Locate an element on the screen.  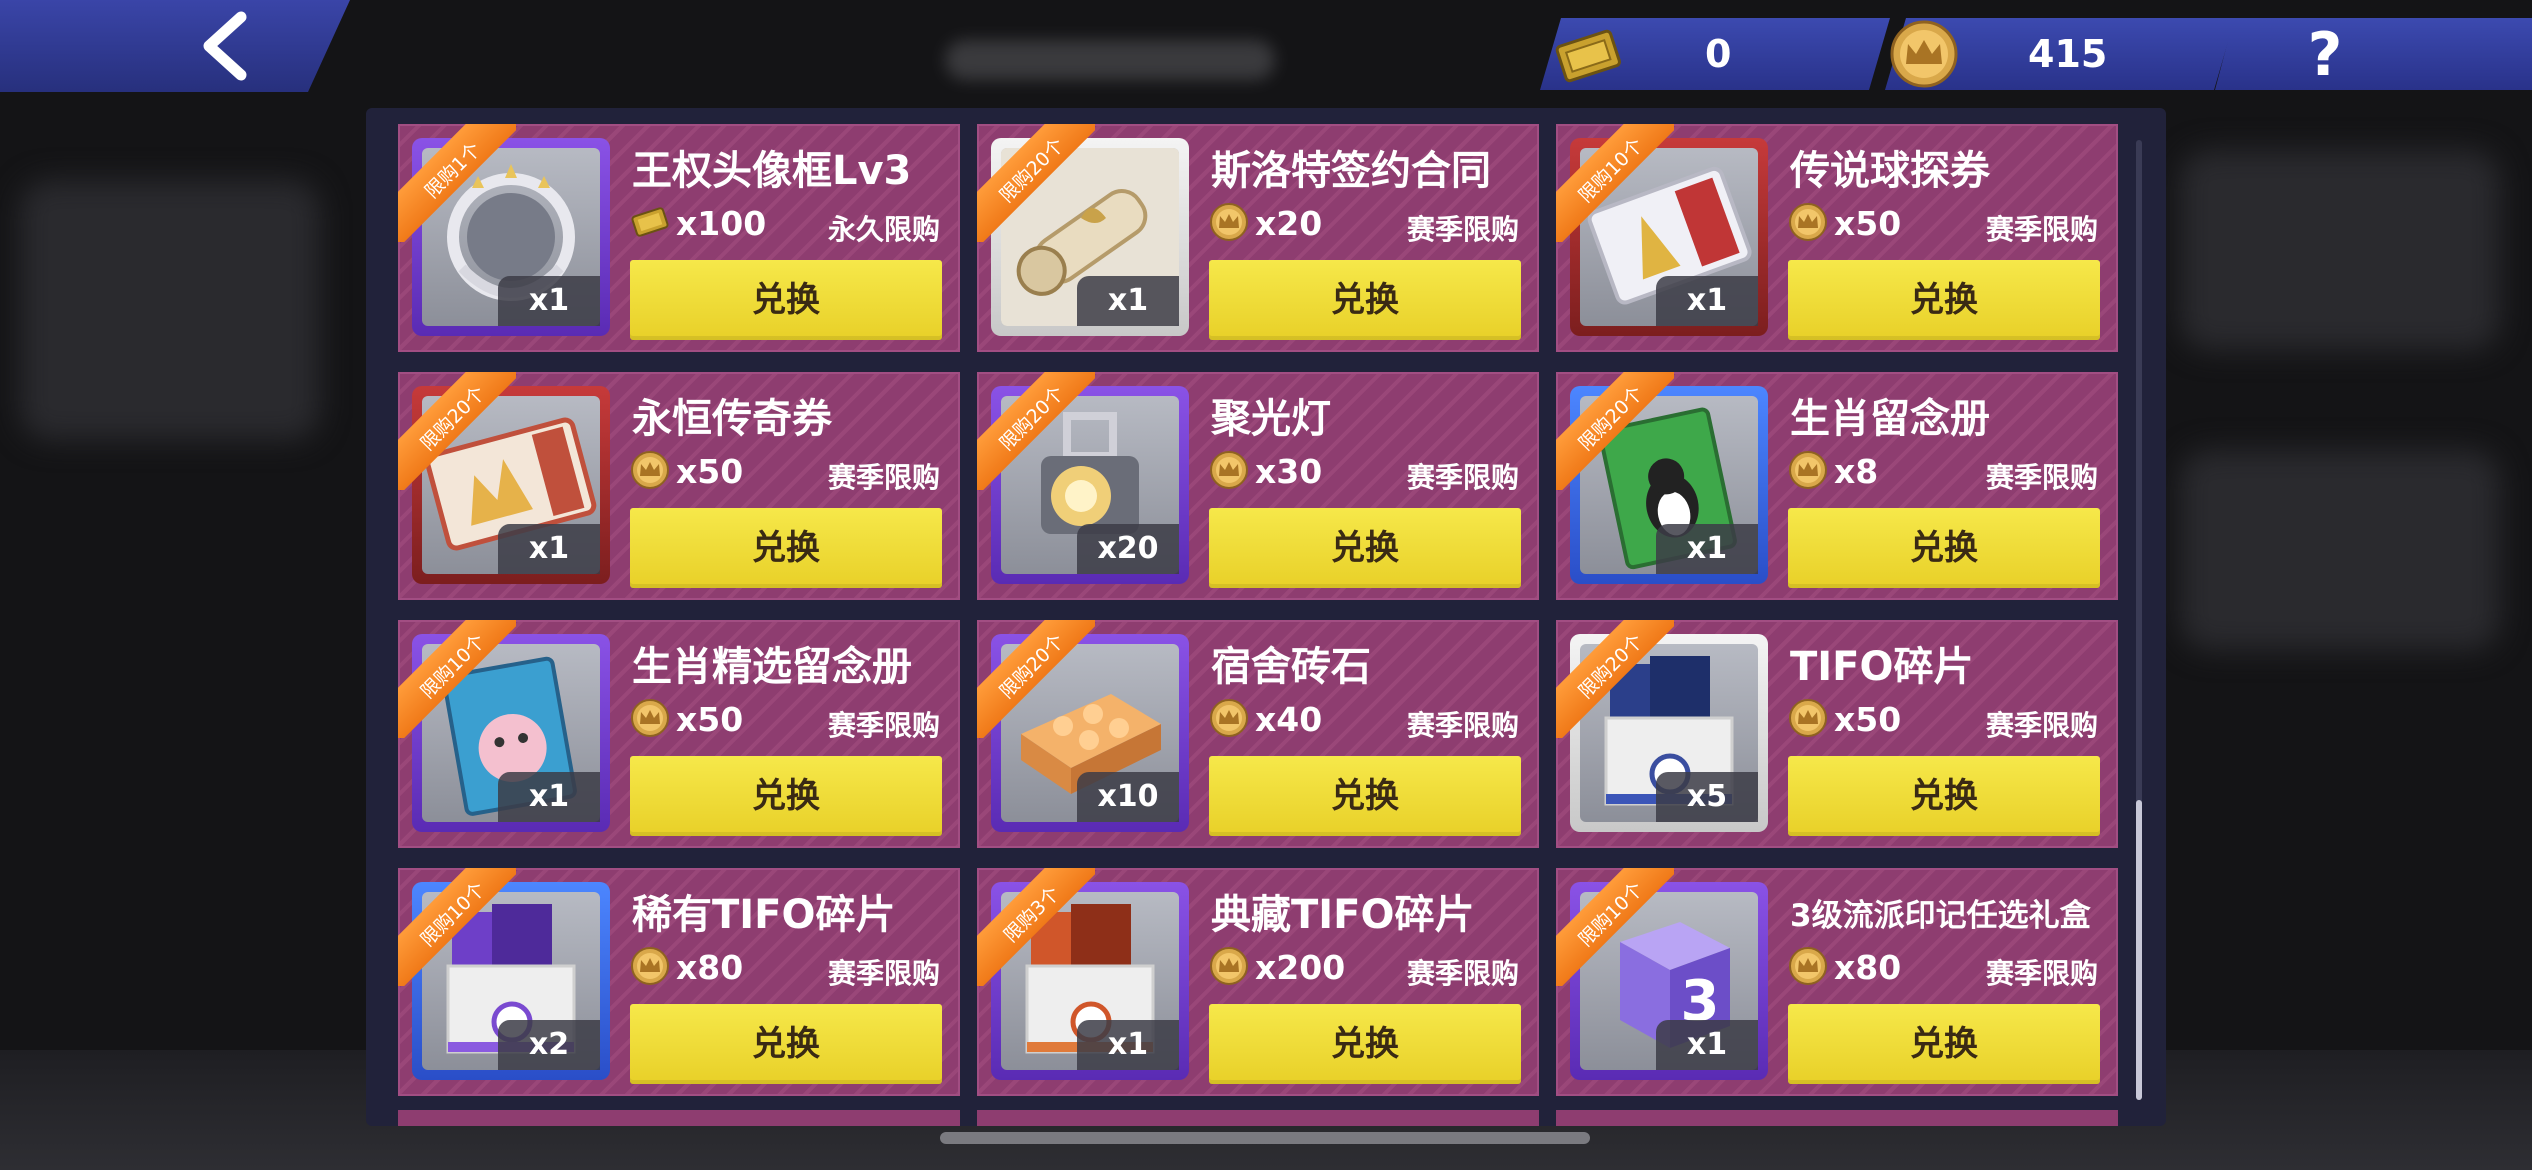
item-price: x200 is located at coordinates (1300, 967).